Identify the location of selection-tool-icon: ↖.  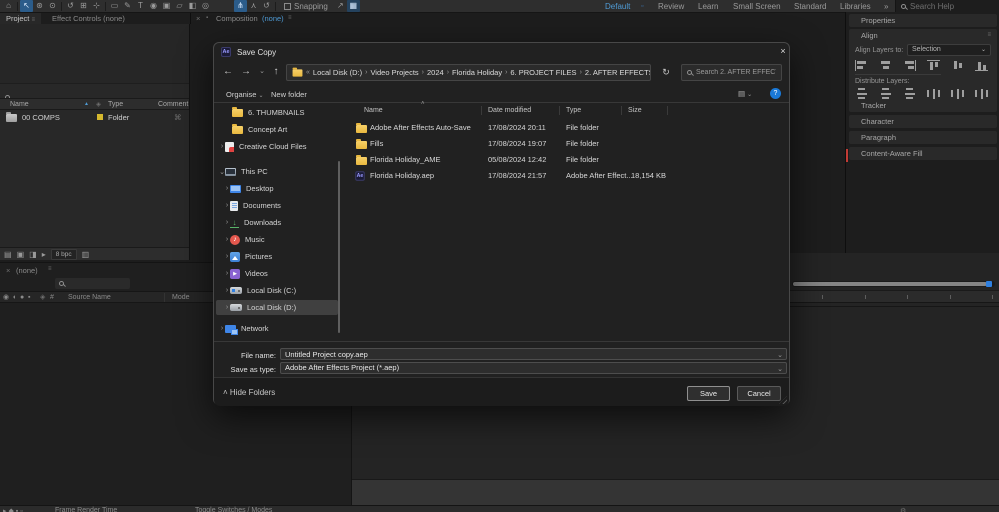
(26, 6).